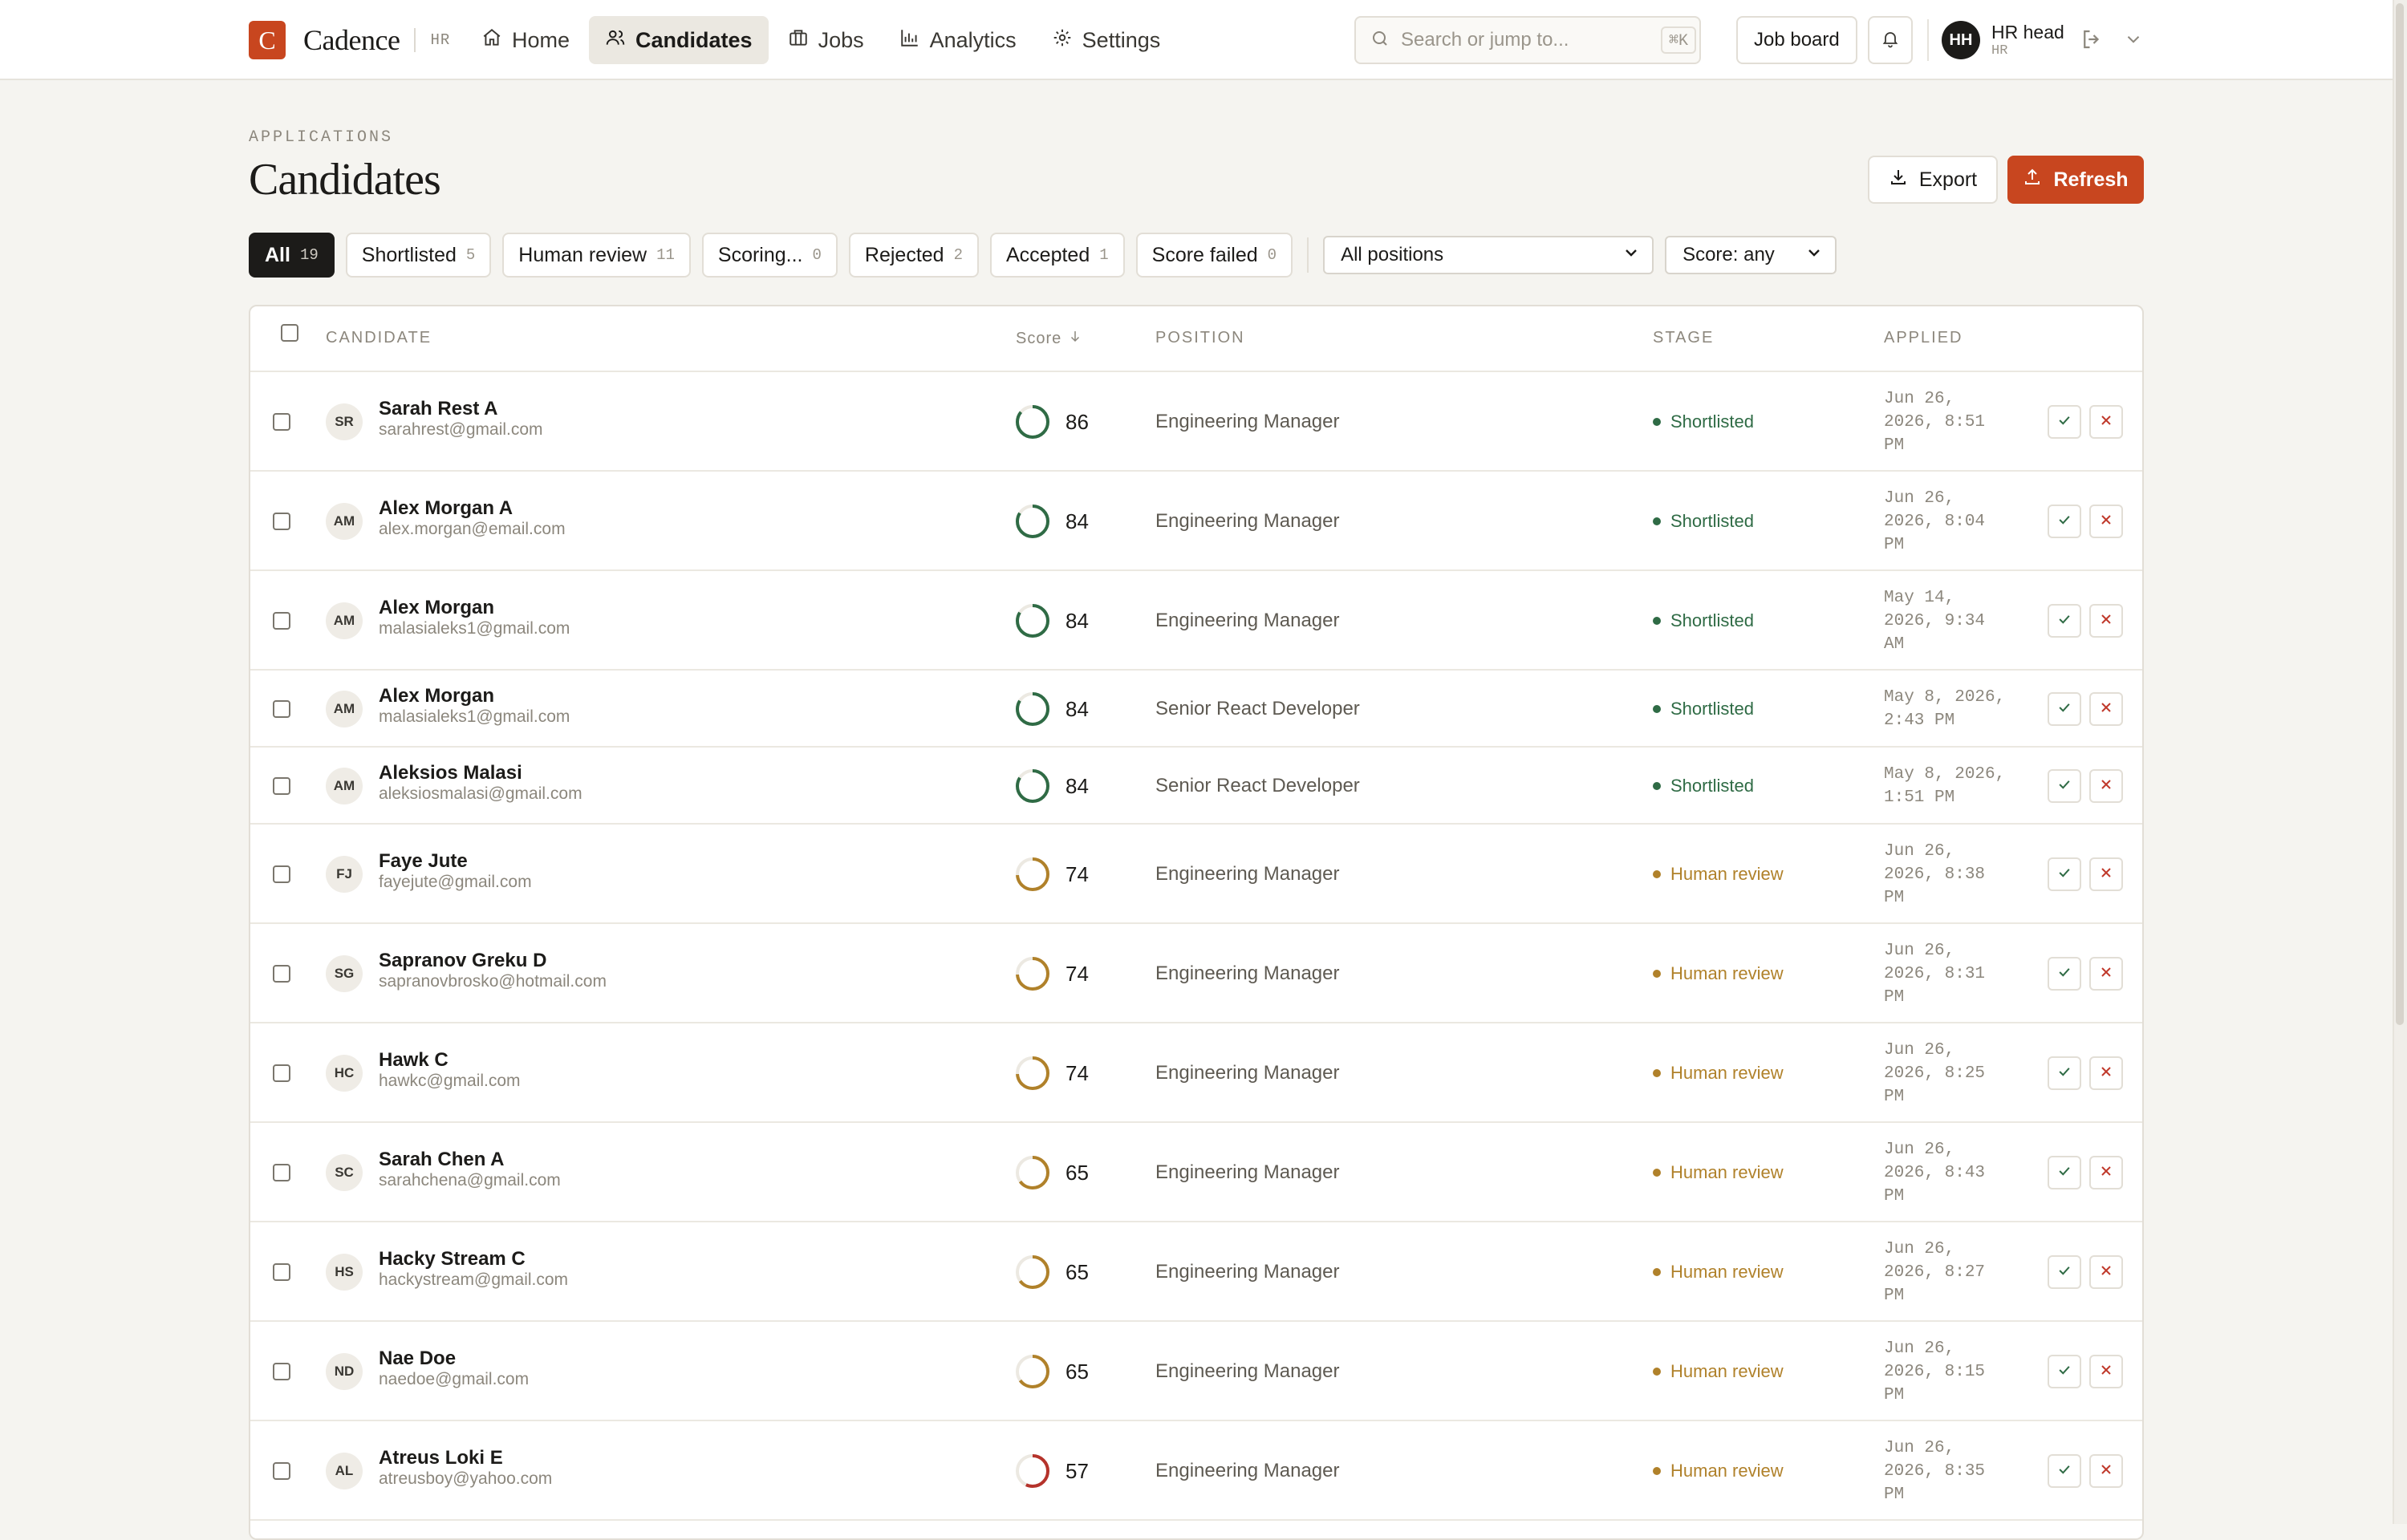 The height and width of the screenshot is (1540, 2407). I want to click on search-box: ⌘K, so click(1528, 40).